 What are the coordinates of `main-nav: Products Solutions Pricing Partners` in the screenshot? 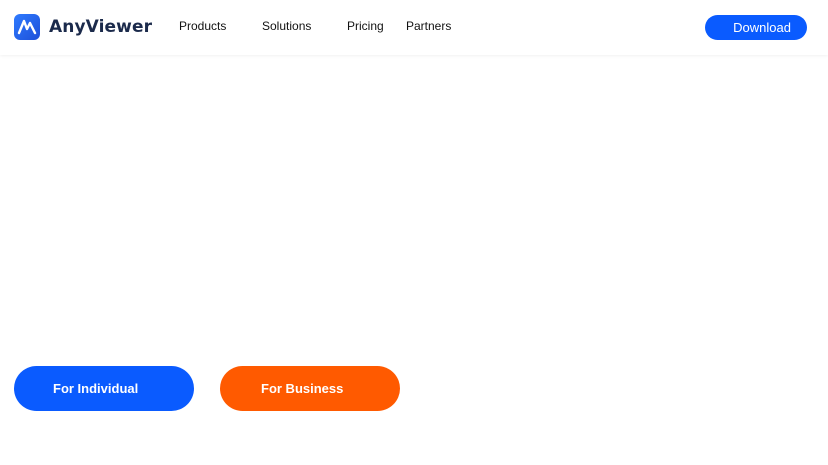 It's located at (414, 27).